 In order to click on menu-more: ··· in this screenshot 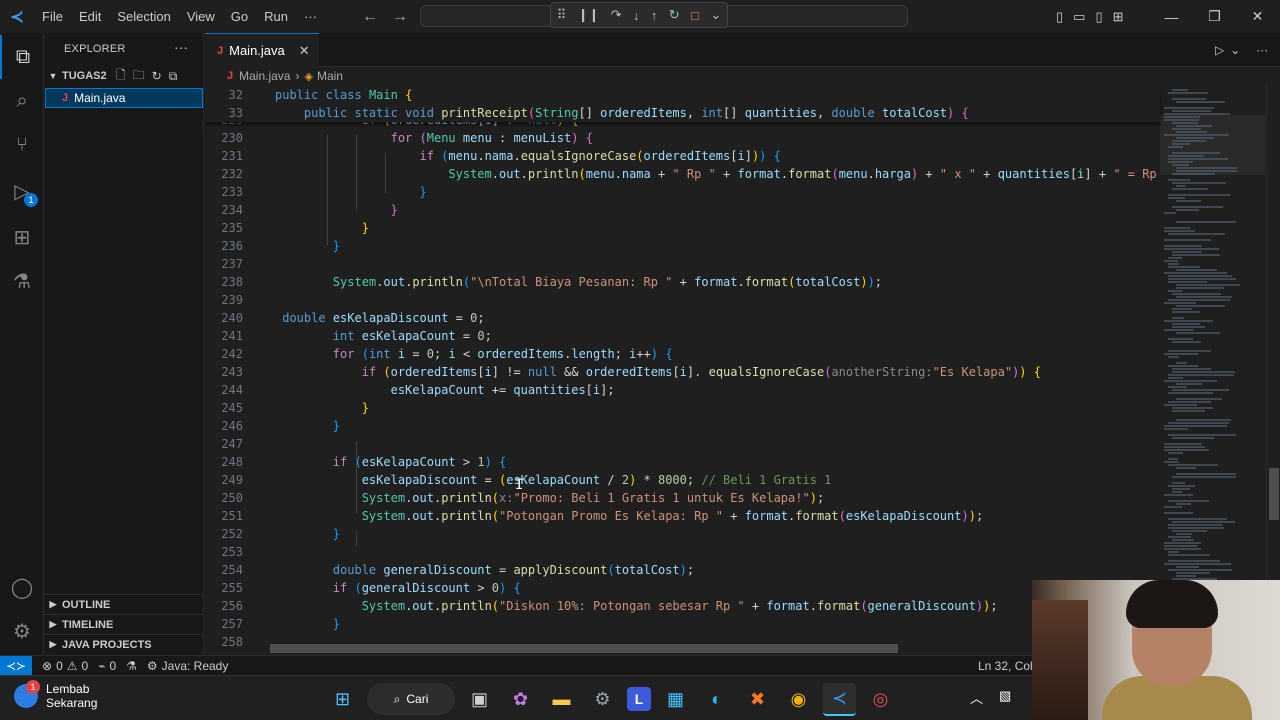, I will do `click(310, 16)`.